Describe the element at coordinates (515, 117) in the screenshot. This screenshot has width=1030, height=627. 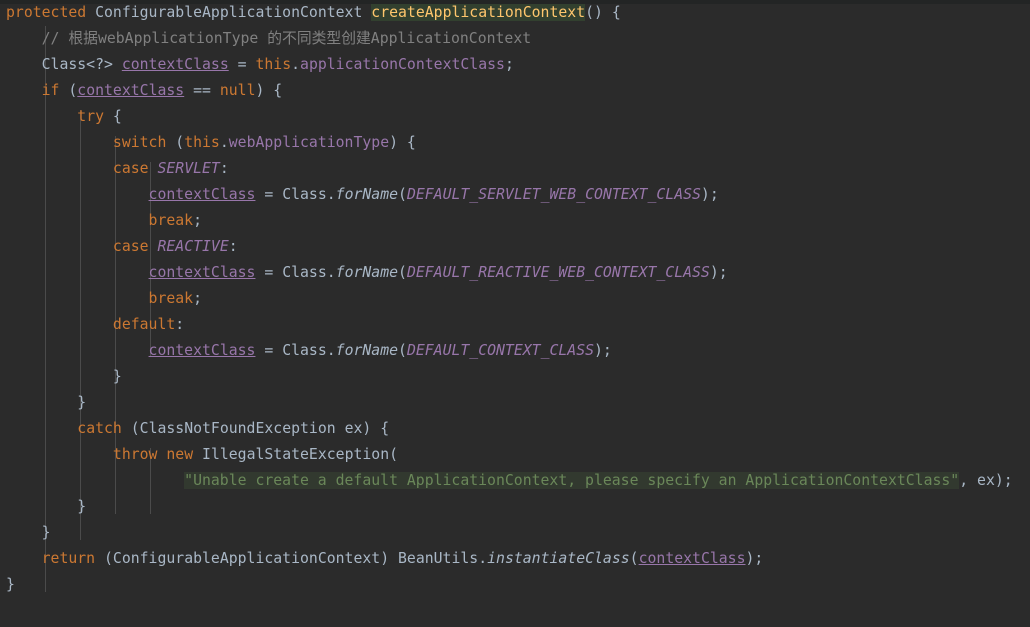
I see `code-line: try {` at that location.